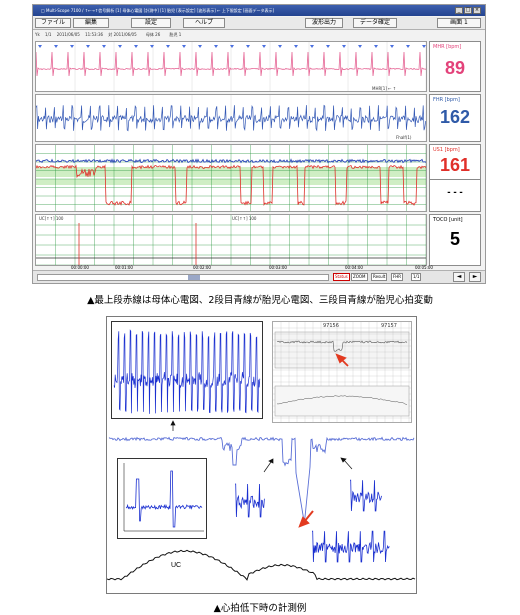 The image size is (520, 615). I want to click on beat-plot, so click(163, 497).